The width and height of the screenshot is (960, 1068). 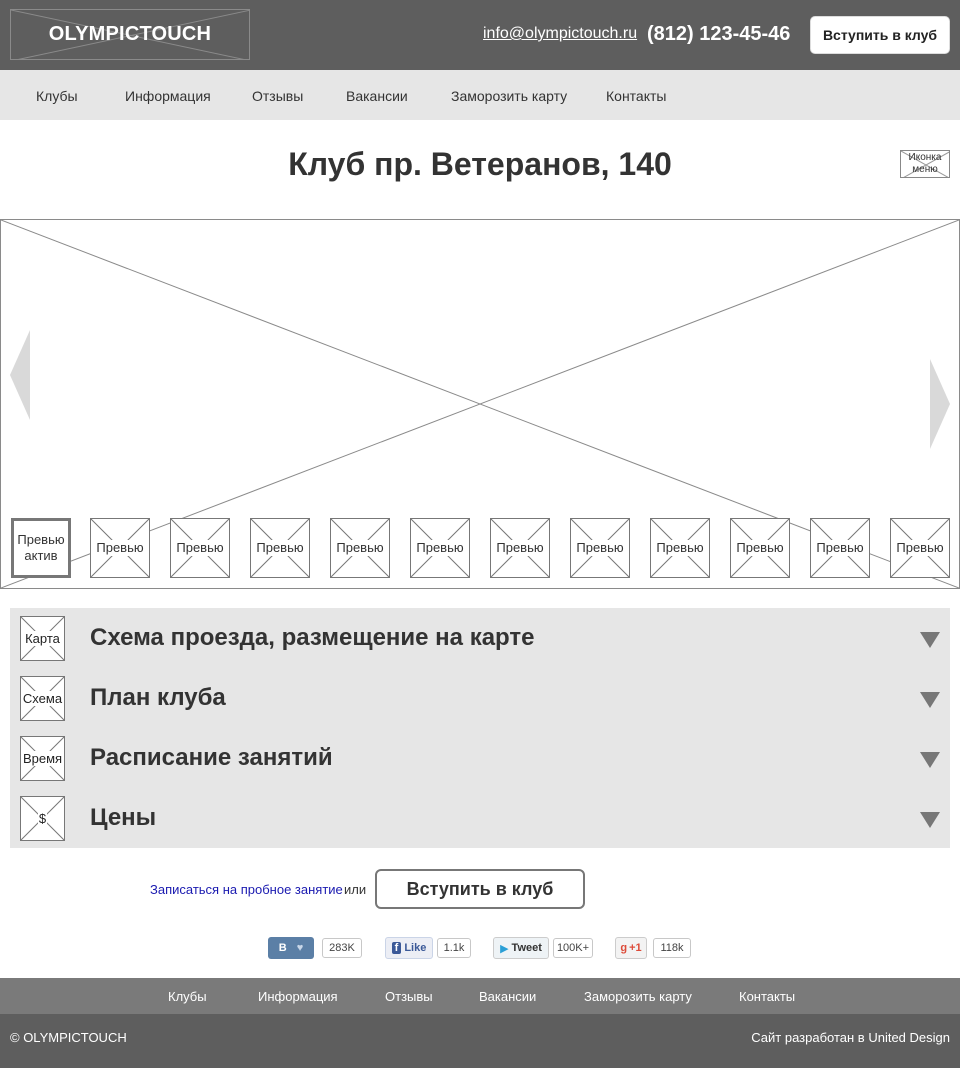 What do you see at coordinates (342, 948) in the screenshot?
I see `vk-count: 283K` at bounding box center [342, 948].